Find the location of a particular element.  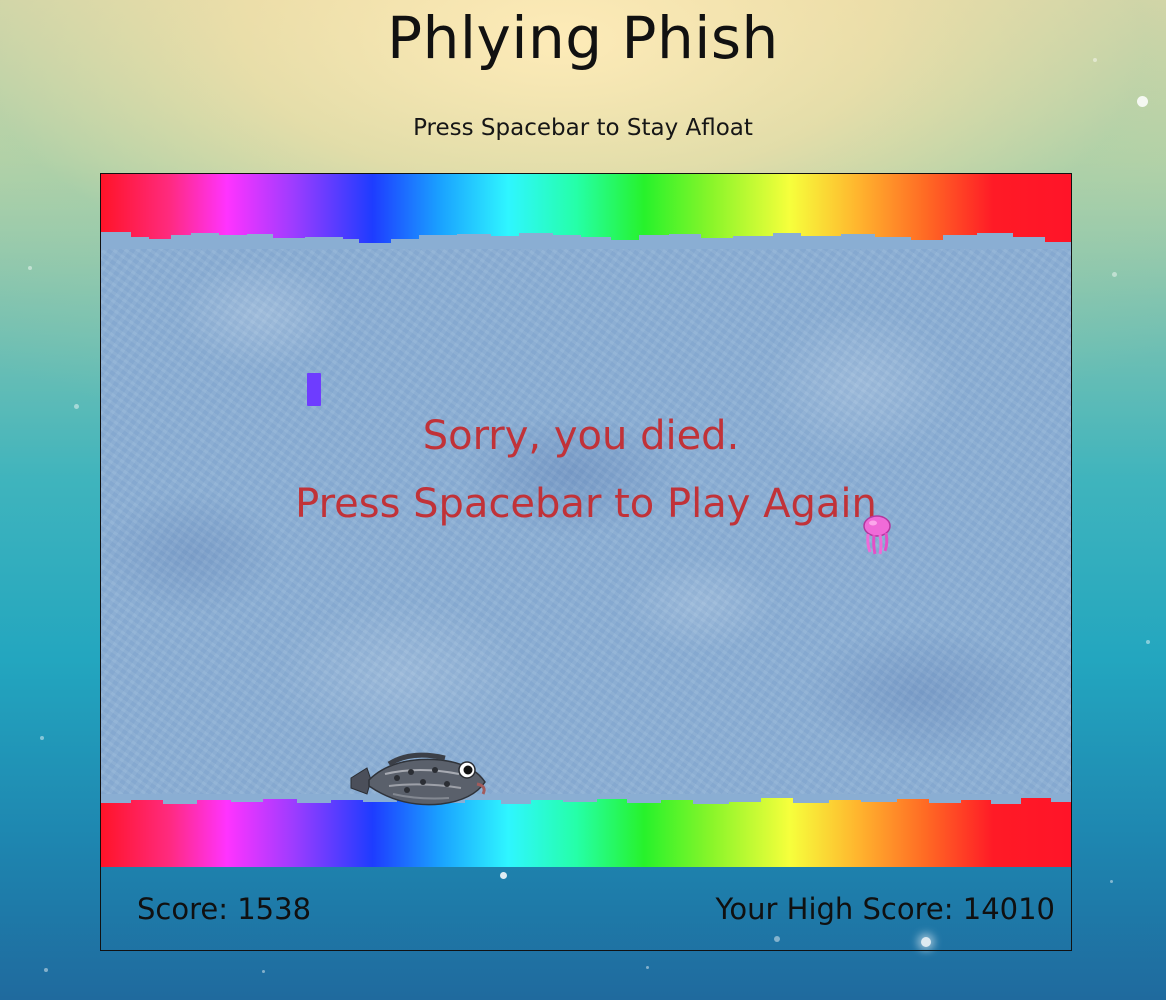

page-subtitle: Press Spacebar to Stay Afloat is located at coordinates (583, 128).